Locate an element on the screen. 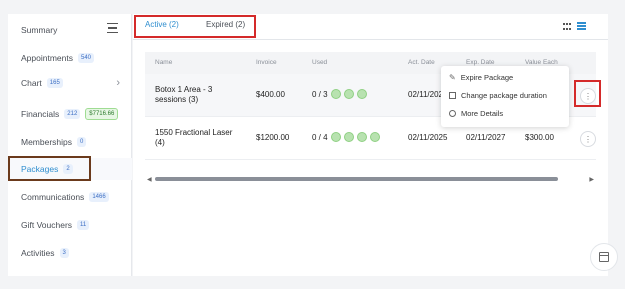 Image resolution: width=625 pixels, height=289 pixels. package-name: 1550 Fractional Laser (4) is located at coordinates (194, 137).